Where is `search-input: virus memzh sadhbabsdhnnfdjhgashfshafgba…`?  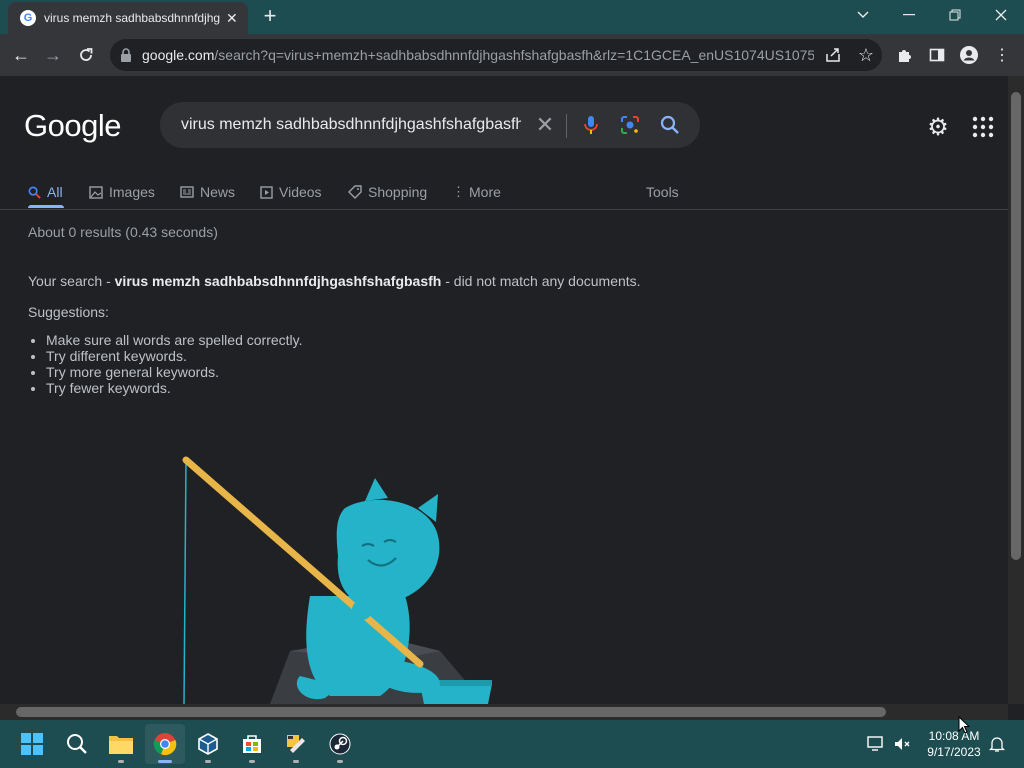
search-input: virus memzh sadhbabsdhnnfdjhgashfshafgba… is located at coordinates (351, 125).